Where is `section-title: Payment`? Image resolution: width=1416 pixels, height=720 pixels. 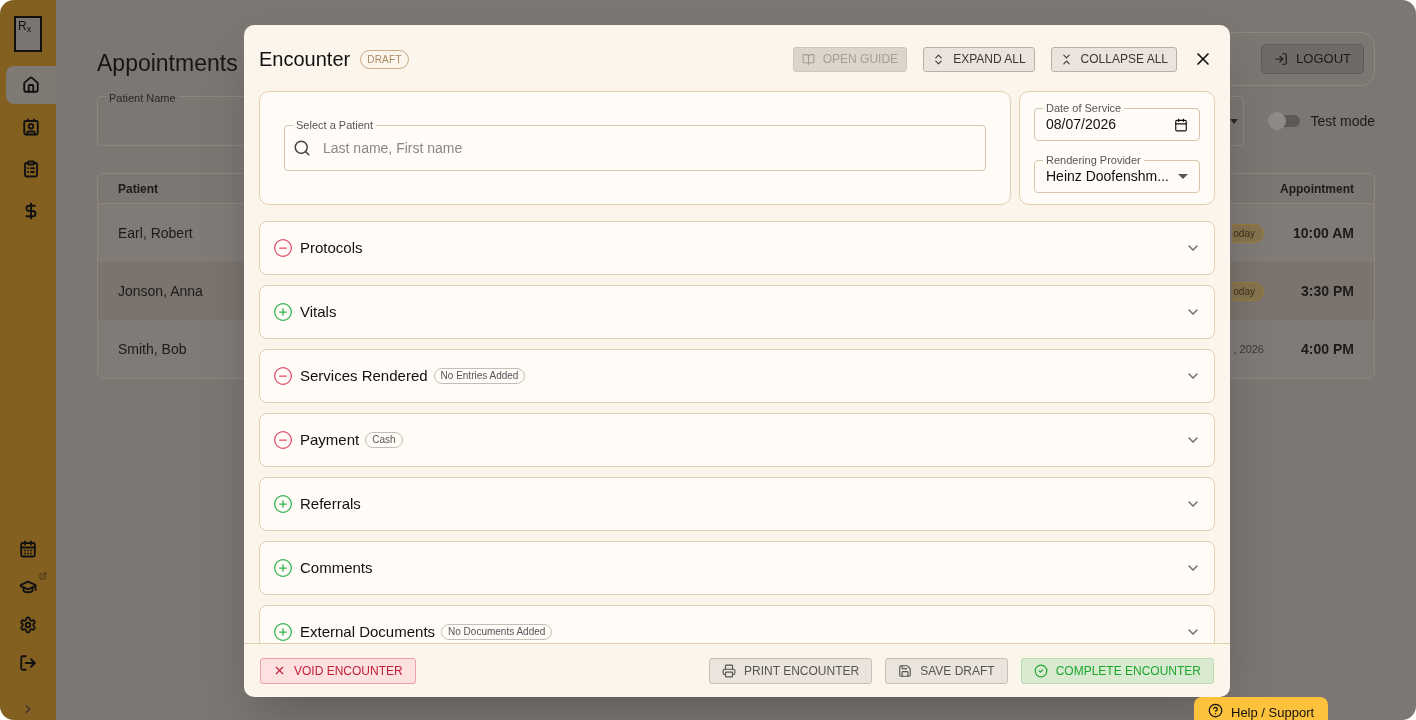
section-title: Payment is located at coordinates (330, 440).